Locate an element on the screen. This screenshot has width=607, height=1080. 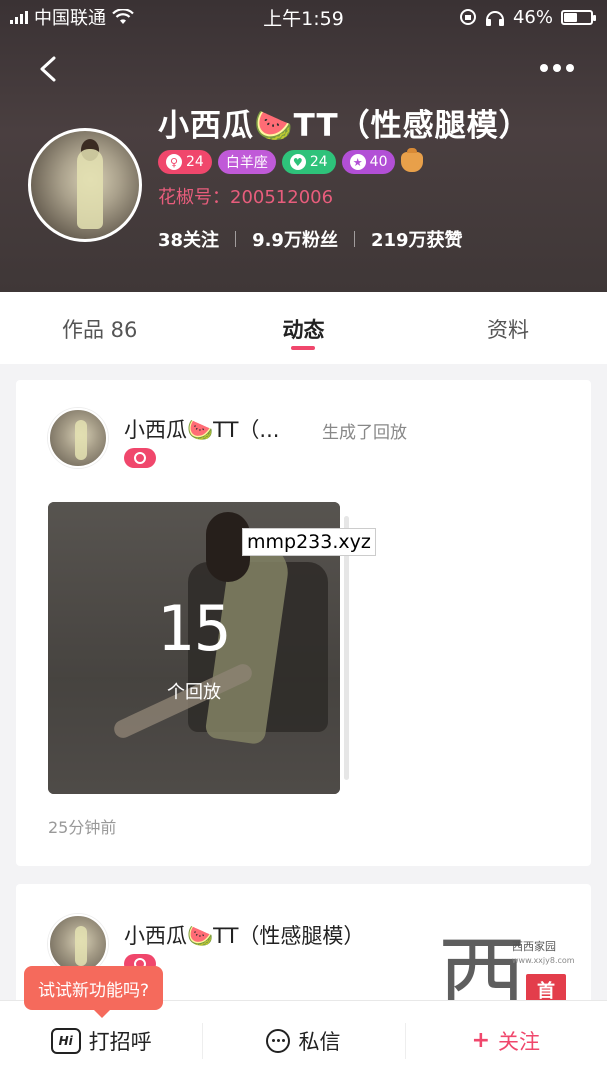
level-value: 24 is located at coordinates (195, 162).